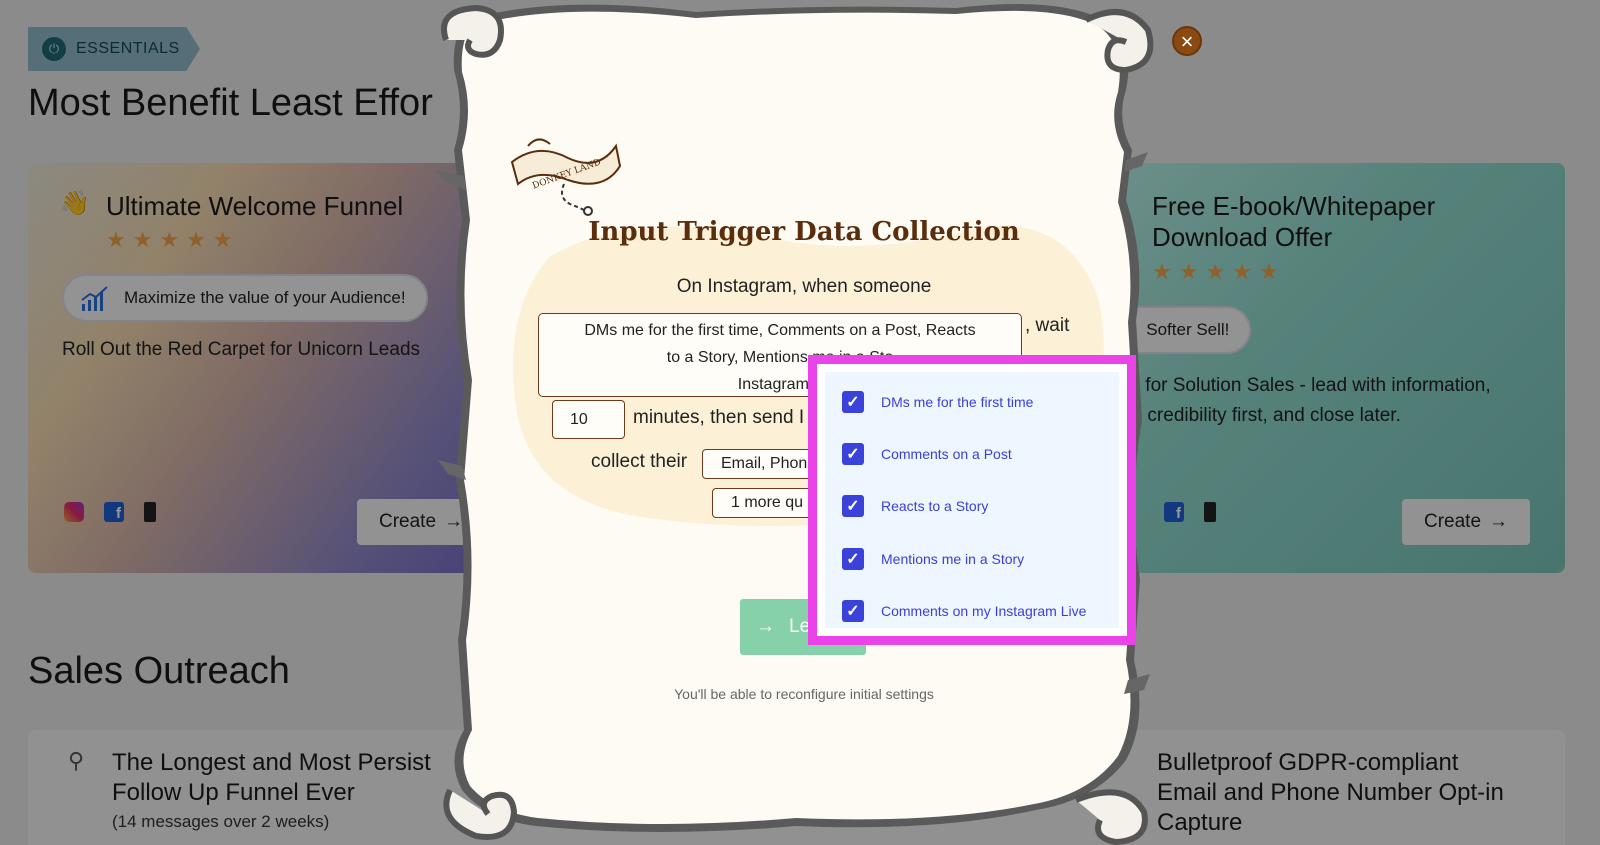 Image resolution: width=1600 pixels, height=845 pixels. I want to click on option-comments-live: ✓ Comments on my Instagram Live, so click(964, 611).